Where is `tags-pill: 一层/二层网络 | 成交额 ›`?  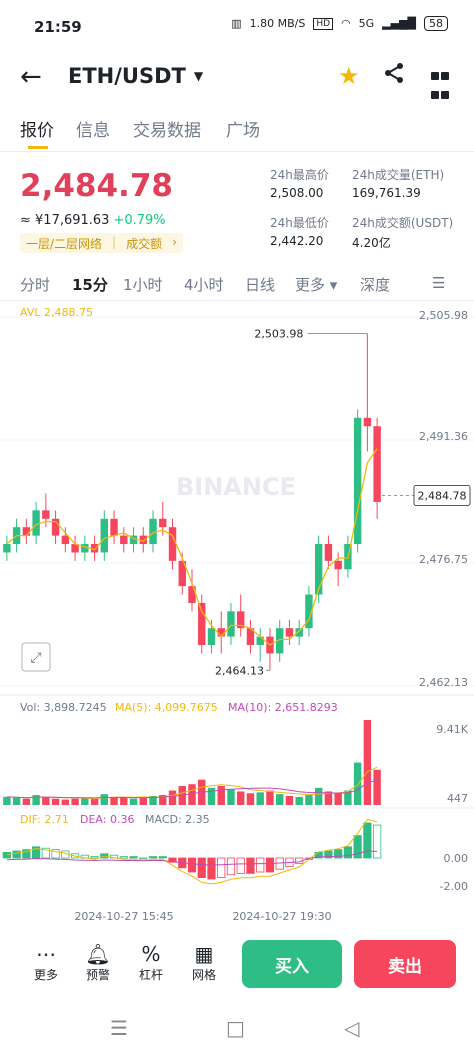 tags-pill: 一层/二层网络 | 成交额 › is located at coordinates (101, 243).